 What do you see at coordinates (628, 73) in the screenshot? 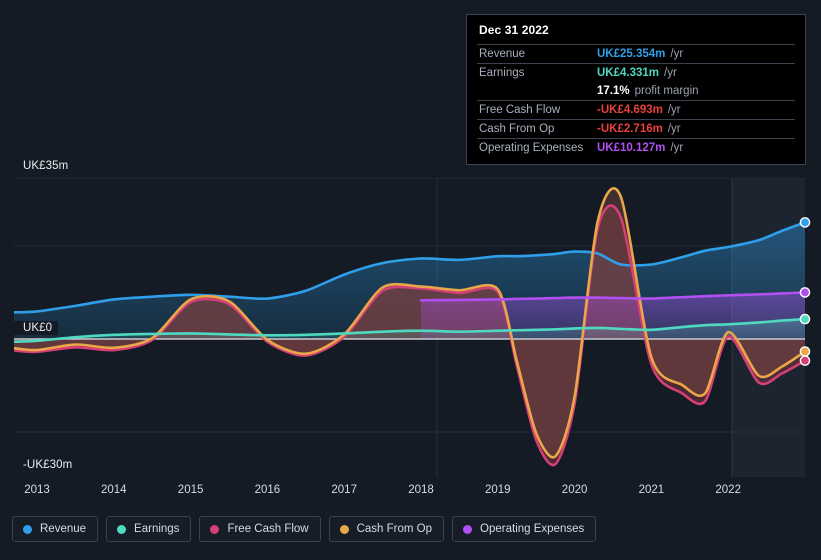
I see `tooltip-row-value: UK£4.331m` at bounding box center [628, 73].